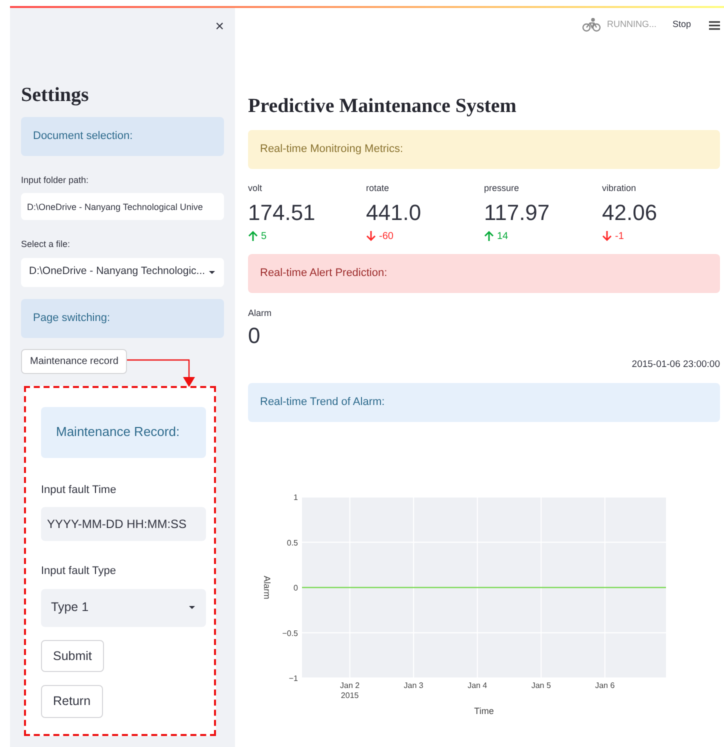  Describe the element at coordinates (282, 212) in the screenshot. I see `metric-value: 174.51` at that location.